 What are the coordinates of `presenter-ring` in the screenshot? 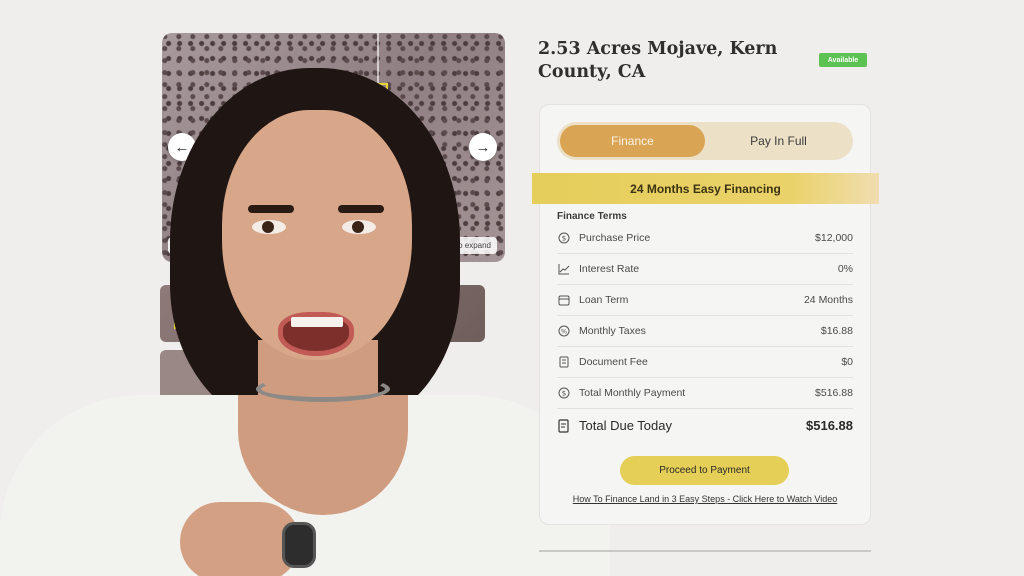 It's located at (299, 545).